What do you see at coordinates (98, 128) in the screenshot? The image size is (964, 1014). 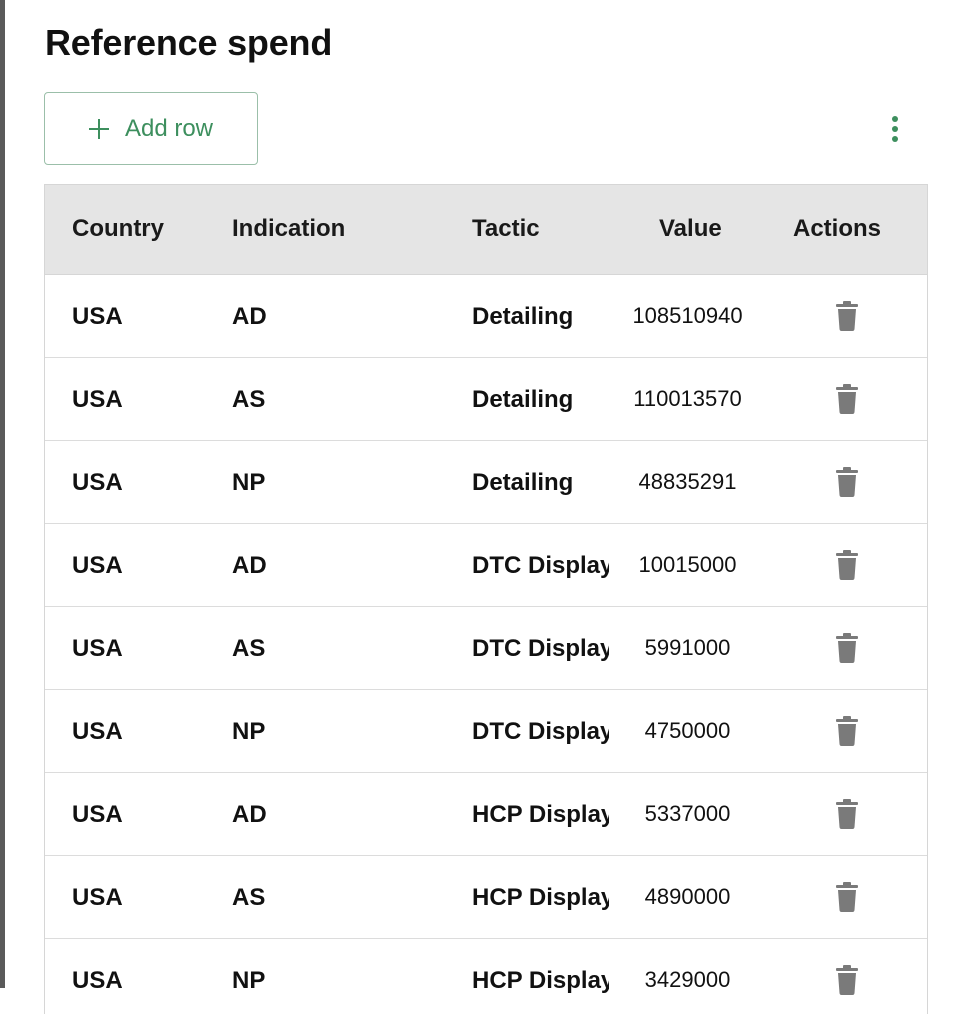 I see `plus-icon` at bounding box center [98, 128].